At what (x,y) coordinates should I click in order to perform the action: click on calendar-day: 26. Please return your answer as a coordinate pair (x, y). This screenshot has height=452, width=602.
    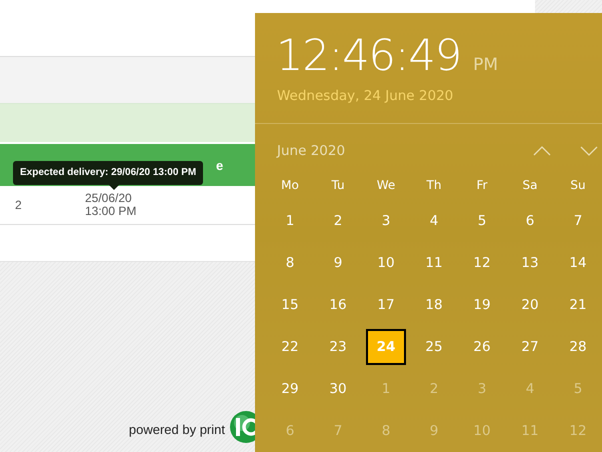
    Looking at the image, I should click on (482, 347).